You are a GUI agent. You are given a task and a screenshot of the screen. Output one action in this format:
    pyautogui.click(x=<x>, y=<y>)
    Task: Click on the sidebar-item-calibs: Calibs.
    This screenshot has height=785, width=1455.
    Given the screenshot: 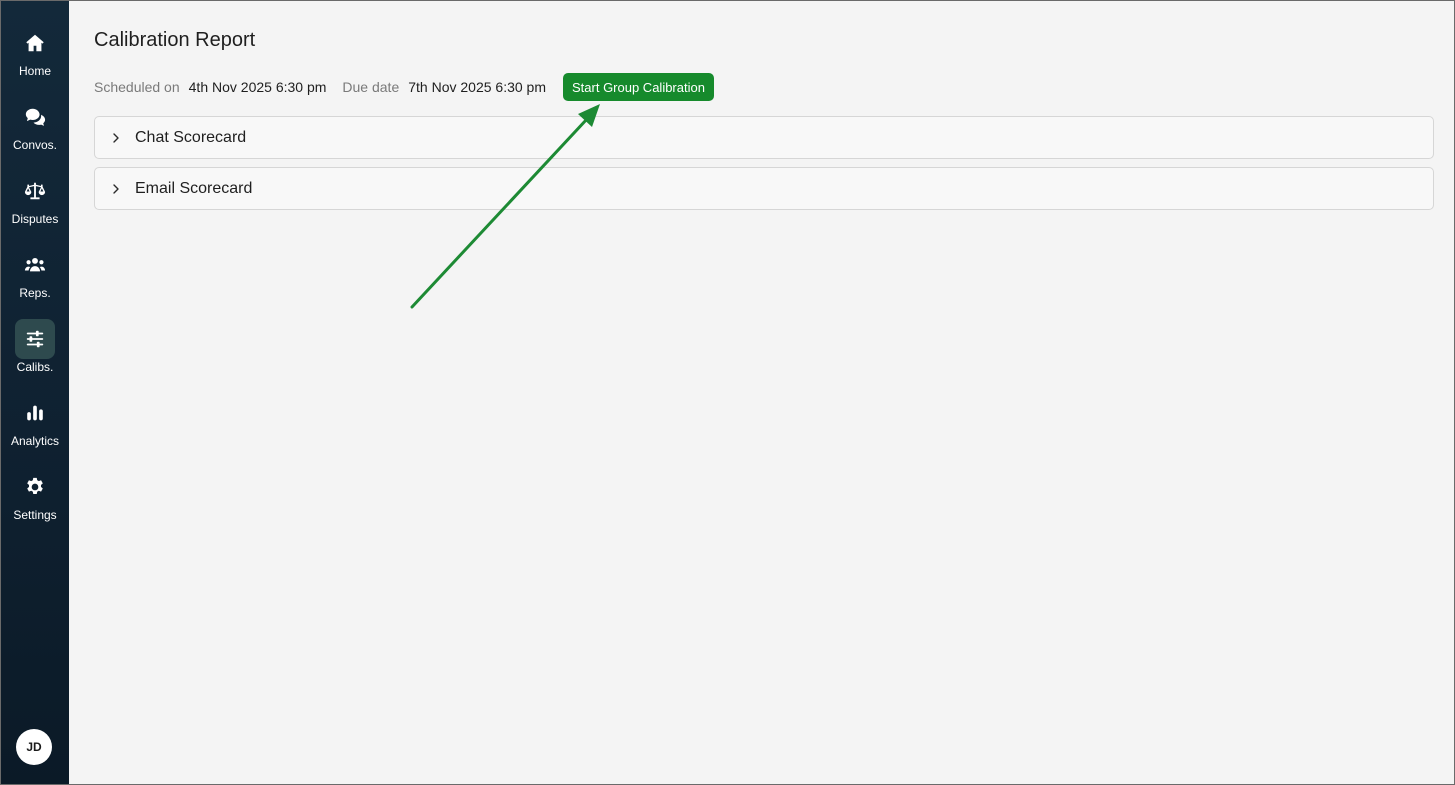 What is the action you would take?
    pyautogui.click(x=35, y=352)
    